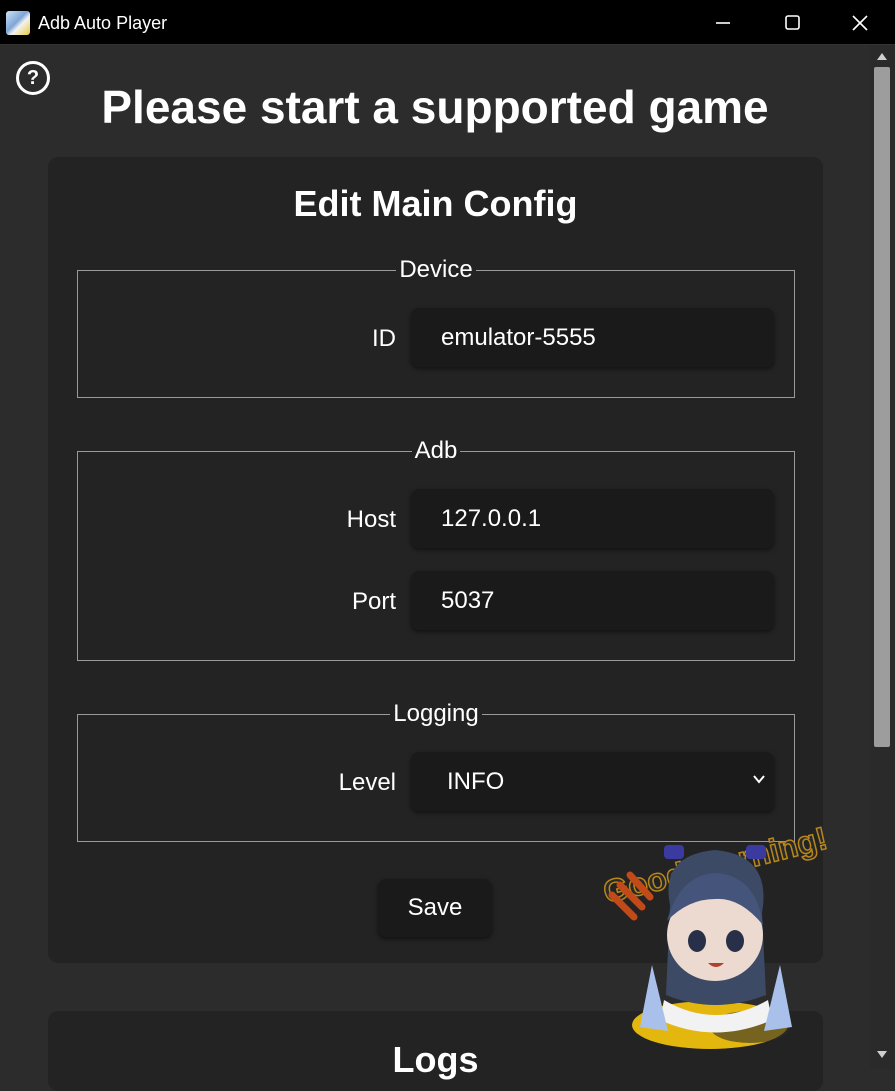 This screenshot has width=895, height=1091. What do you see at coordinates (435, 203) in the screenshot?
I see `config-title: Edit Main Config` at bounding box center [435, 203].